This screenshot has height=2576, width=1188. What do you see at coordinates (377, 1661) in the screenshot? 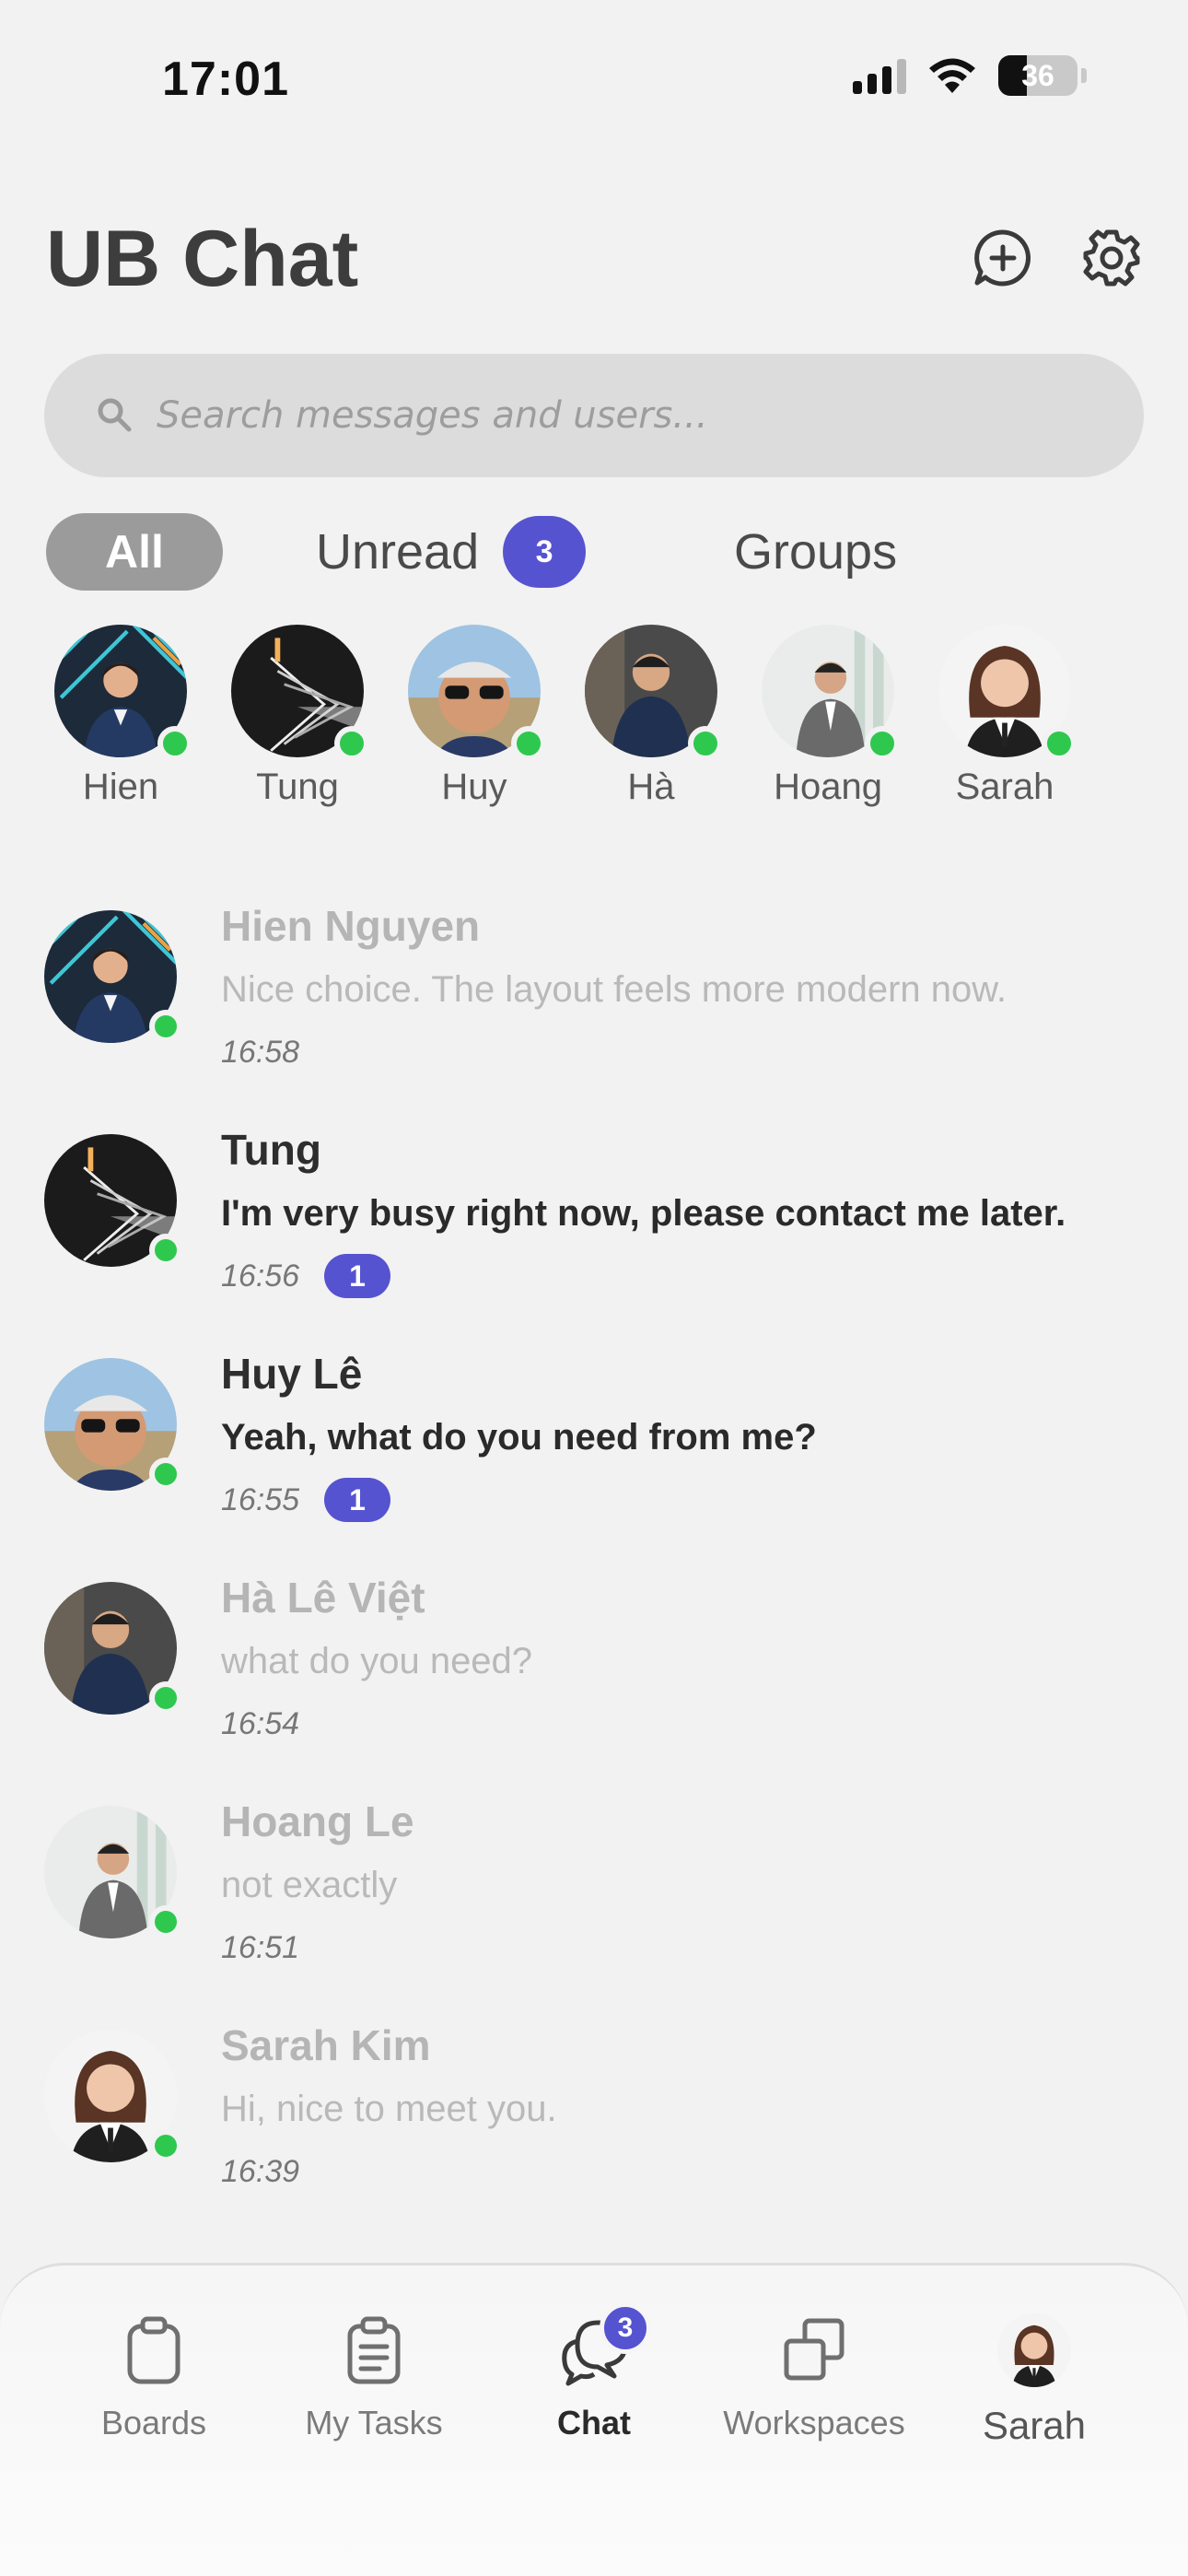
I see `chat-last-message: what do you need?` at bounding box center [377, 1661].